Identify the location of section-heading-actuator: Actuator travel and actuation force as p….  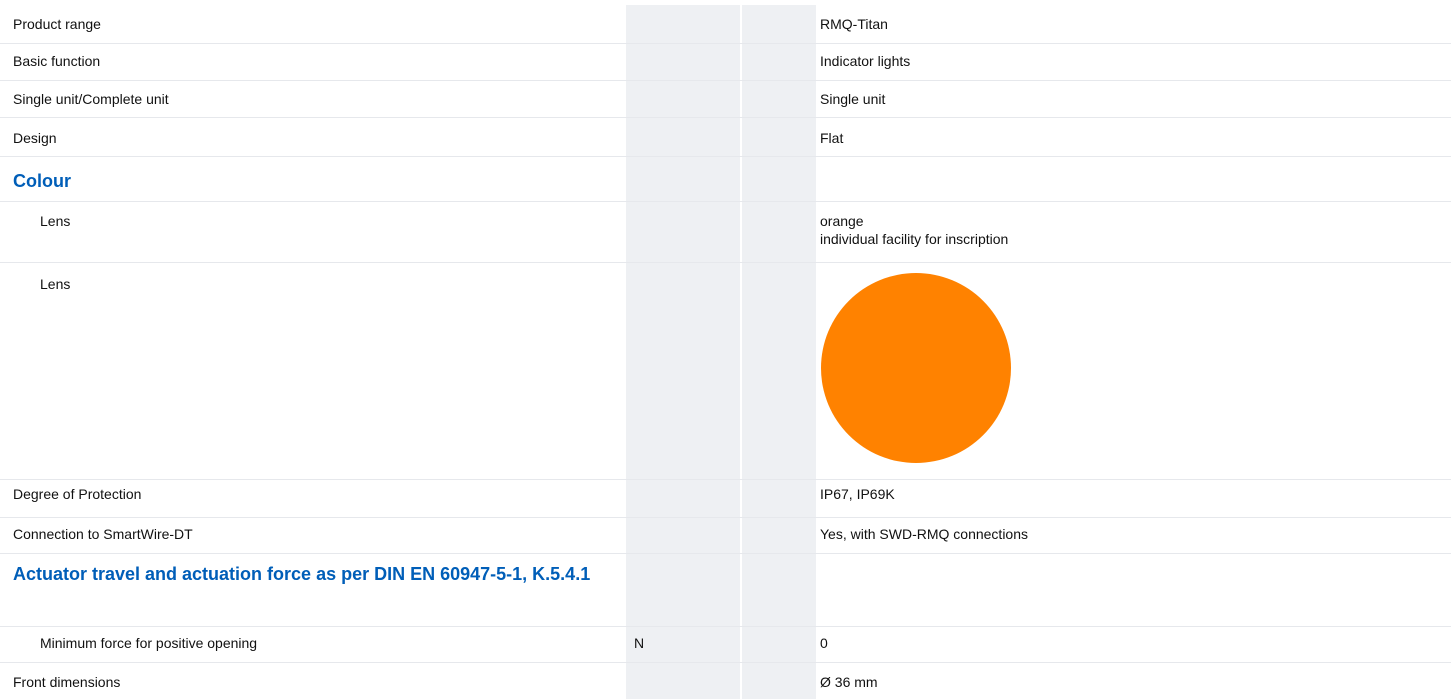
(302, 574).